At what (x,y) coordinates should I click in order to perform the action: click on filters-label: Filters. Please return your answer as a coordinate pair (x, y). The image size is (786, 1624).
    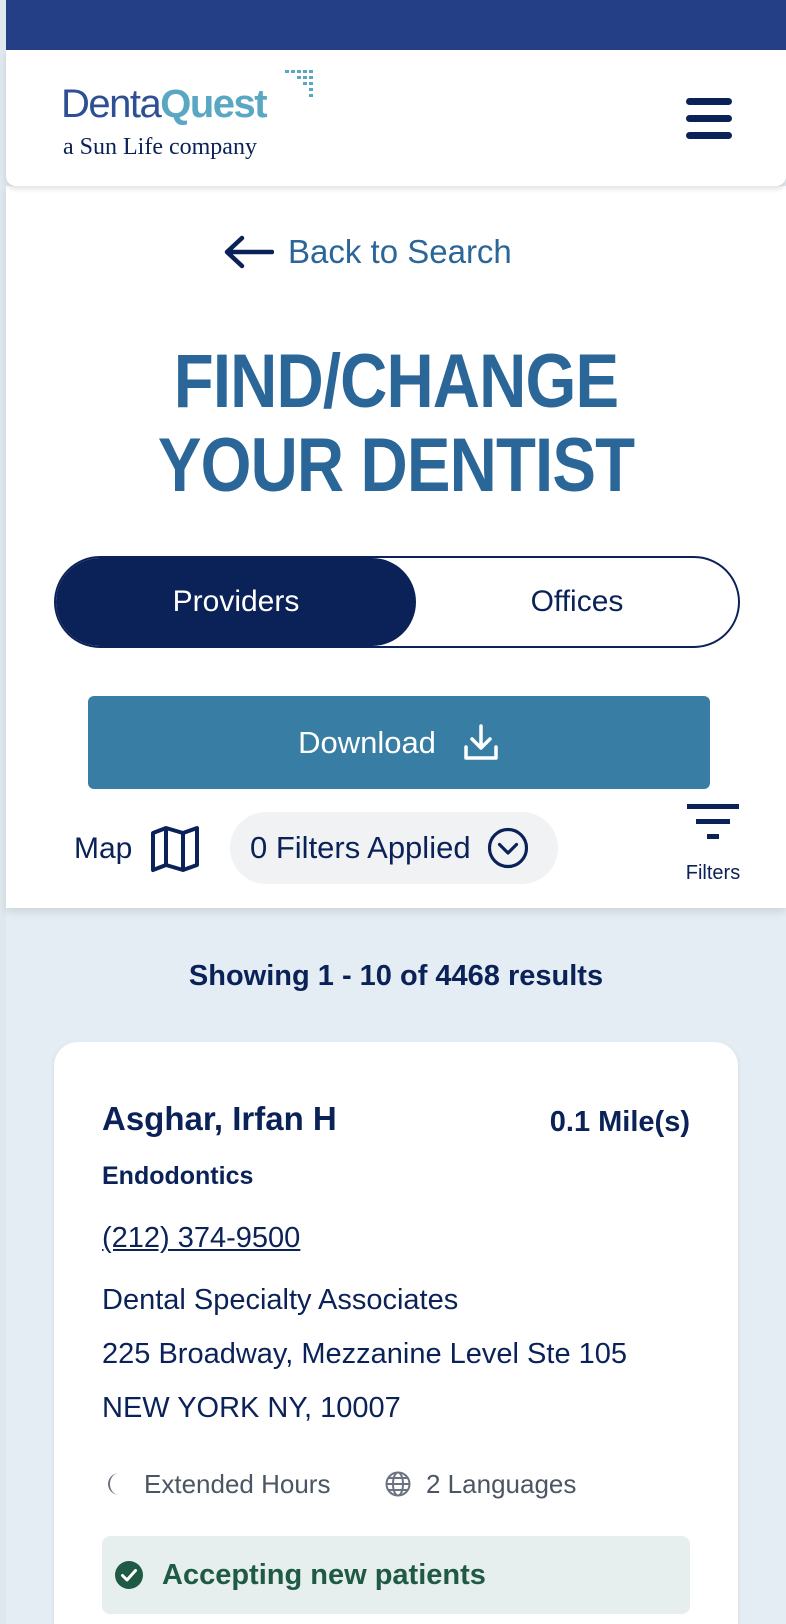
    Looking at the image, I should click on (713, 873).